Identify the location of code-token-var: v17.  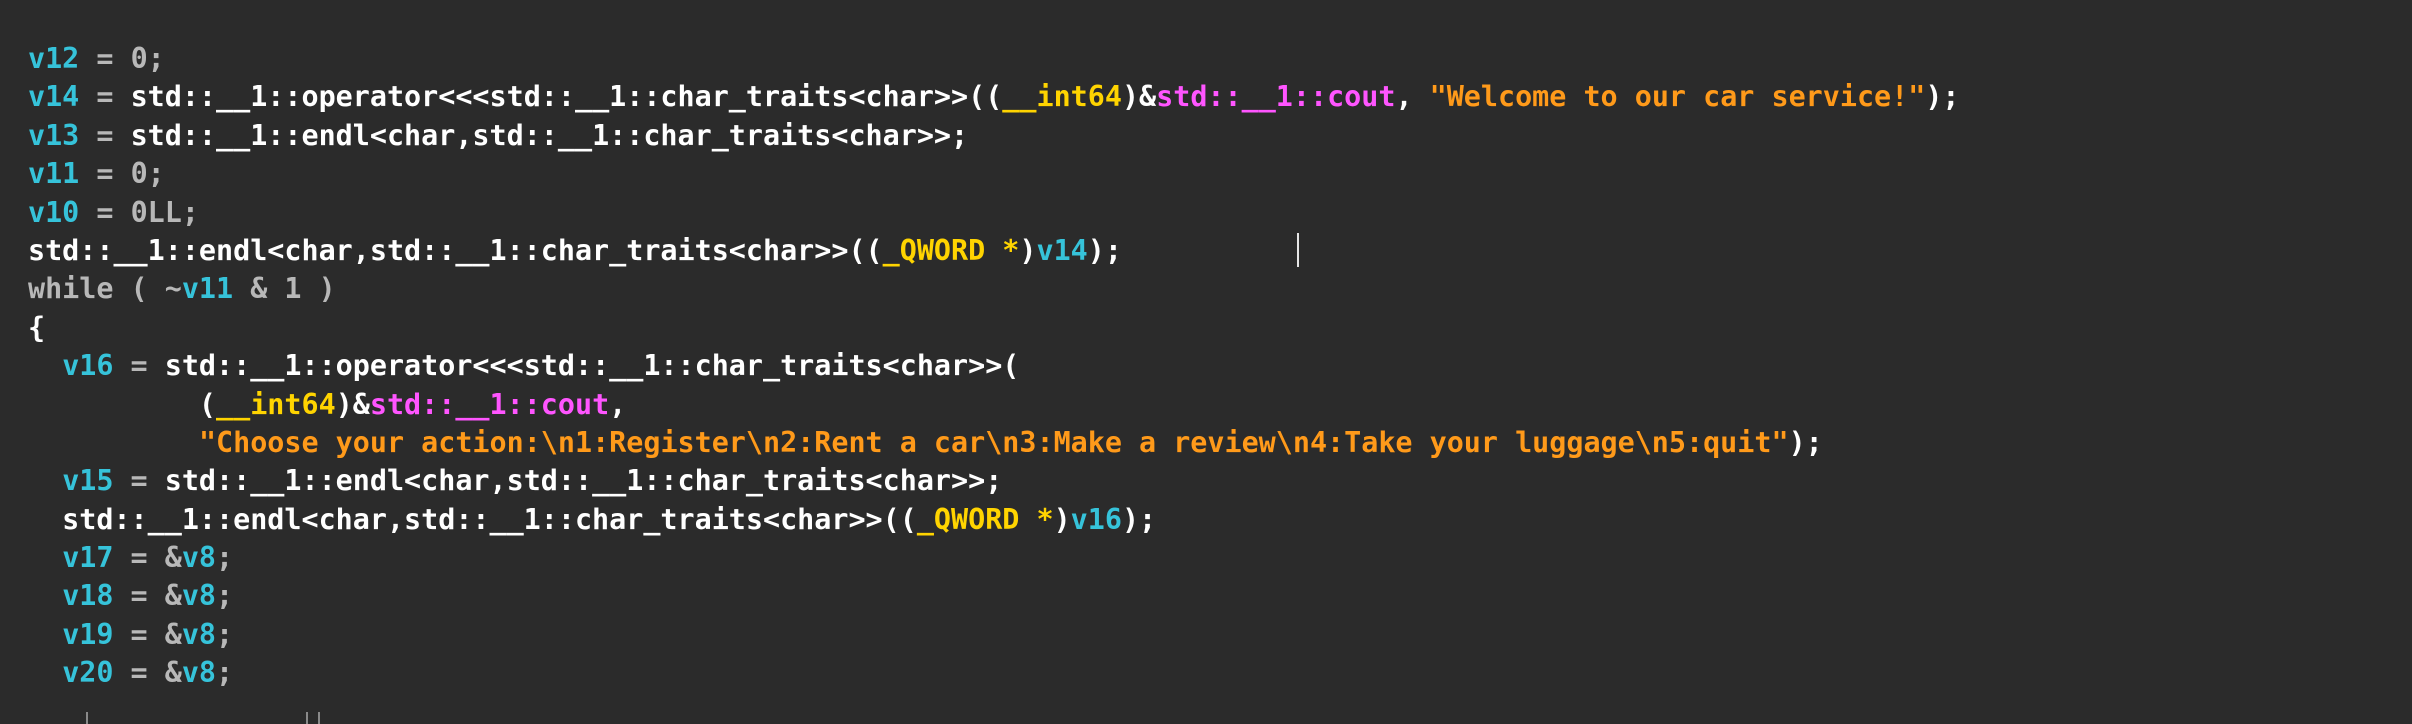
(88, 558).